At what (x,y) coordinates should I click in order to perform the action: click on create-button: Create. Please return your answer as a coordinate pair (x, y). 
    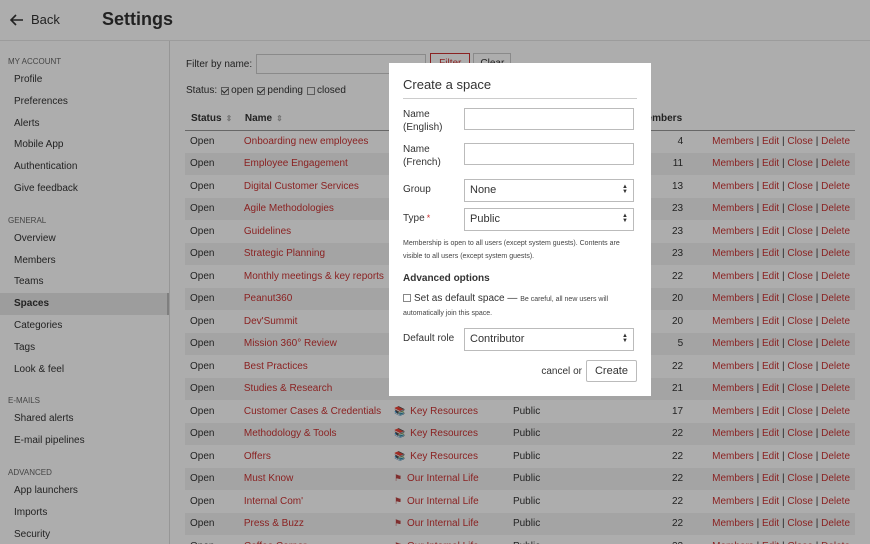
    Looking at the image, I should click on (611, 371).